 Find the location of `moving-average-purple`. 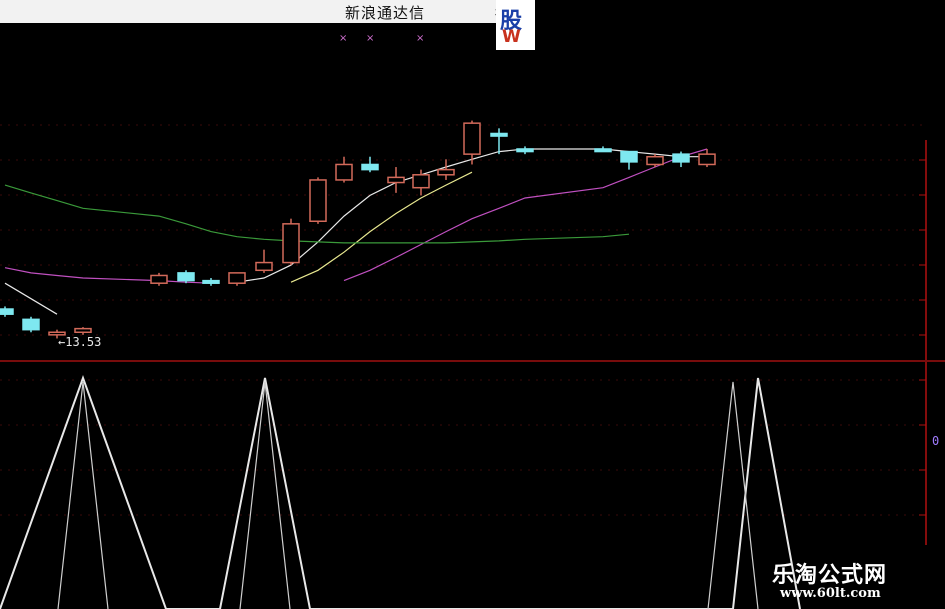

moving-average-purple is located at coordinates (525, 215).